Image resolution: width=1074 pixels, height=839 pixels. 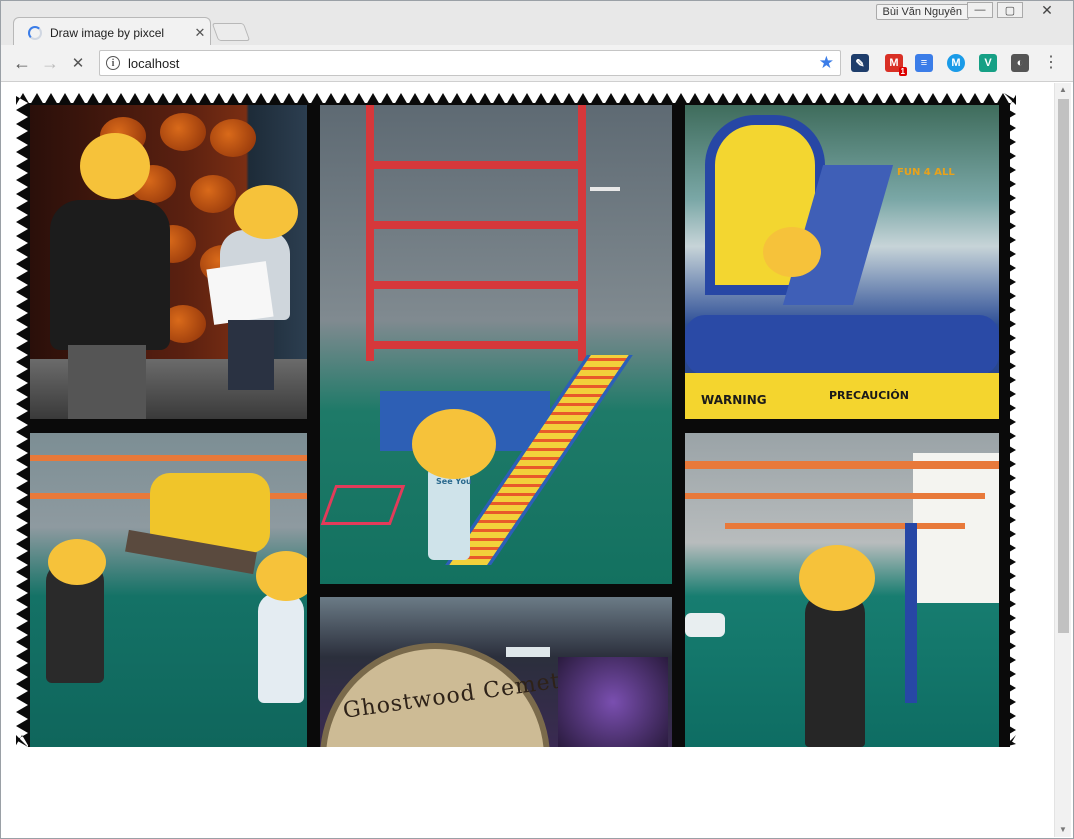 I want to click on face-emoji-cheering-icon, so click(x=792, y=252).